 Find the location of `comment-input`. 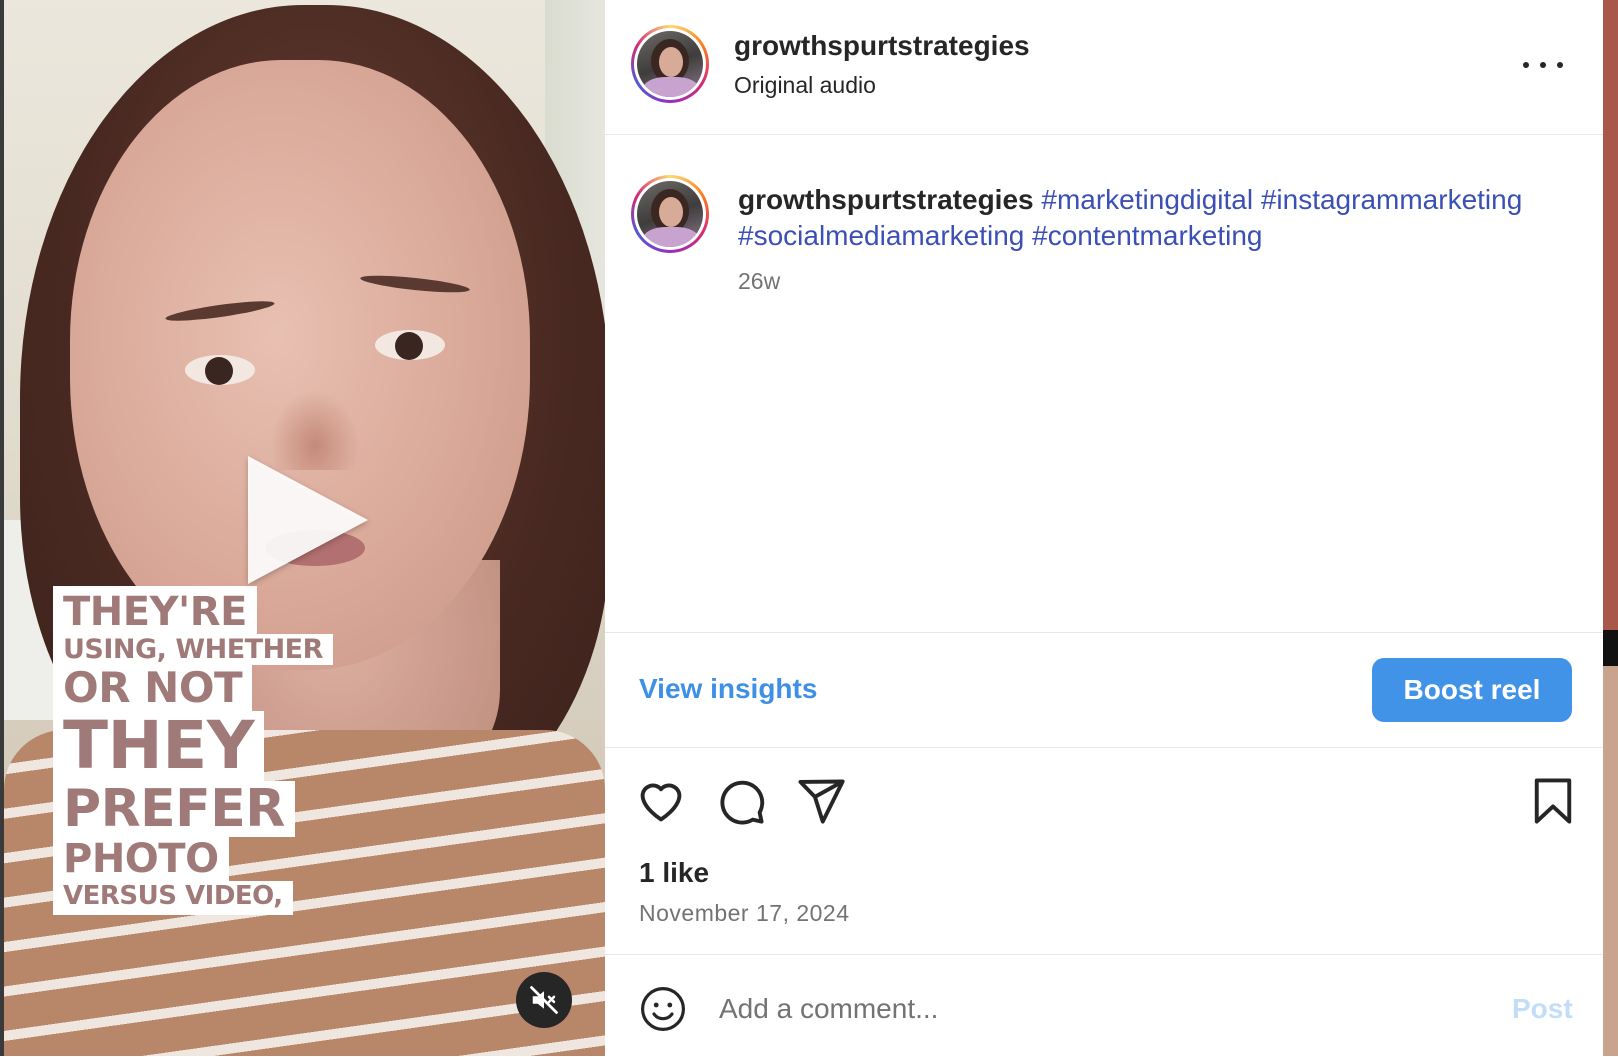

comment-input is located at coordinates (1069, 1009).